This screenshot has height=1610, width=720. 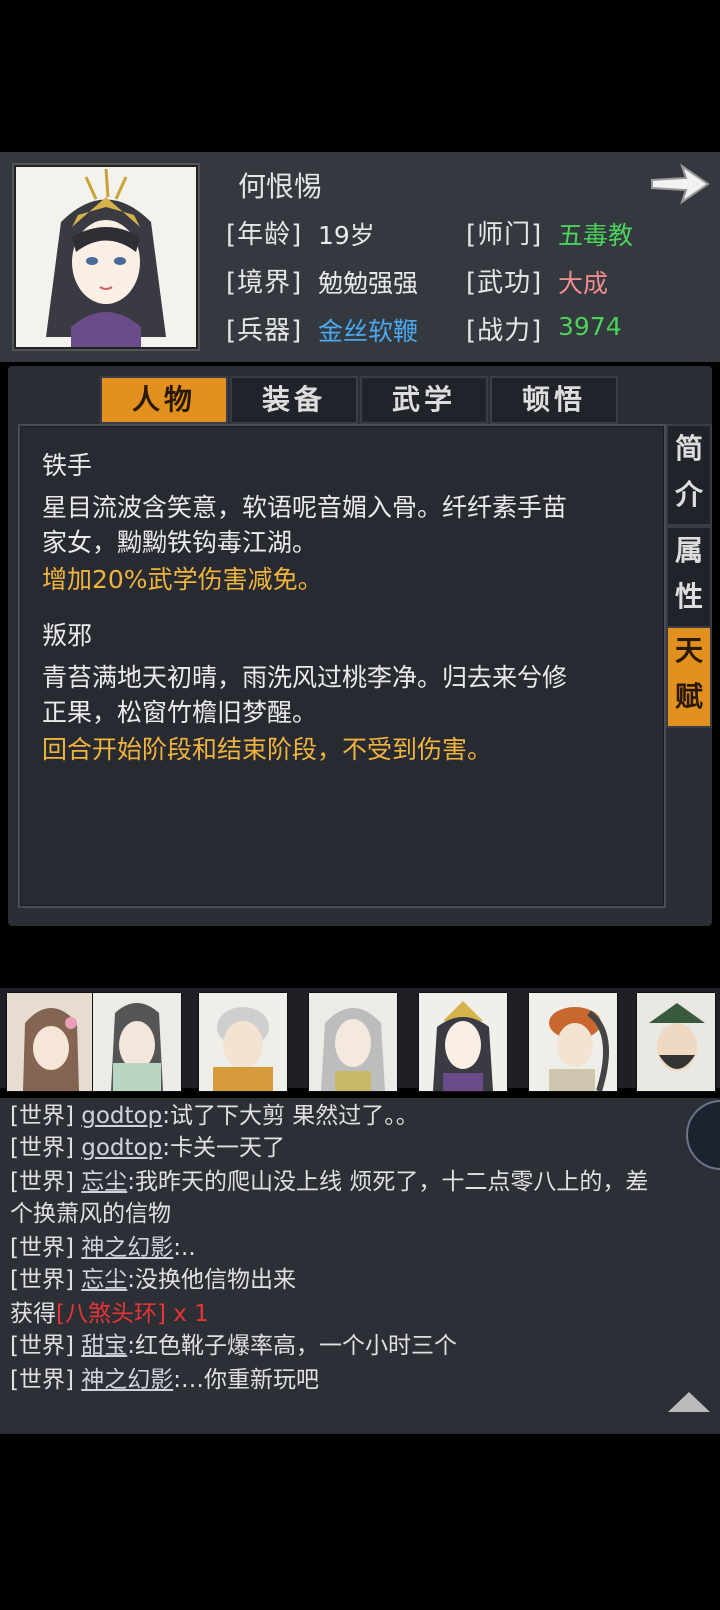 I want to click on talent-desc: 正果，松窗竹檐旧梦醒。, so click(x=180, y=712).